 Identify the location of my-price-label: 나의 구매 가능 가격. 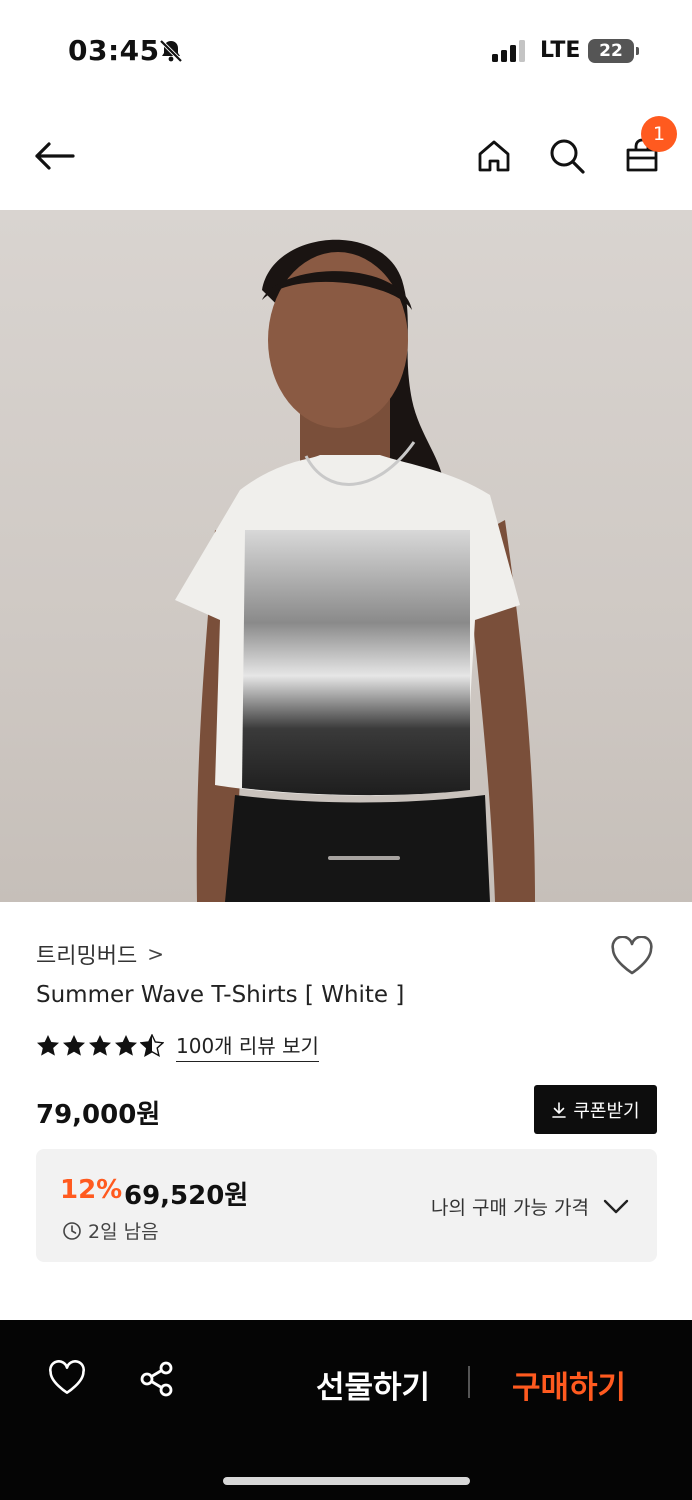
(510, 1208).